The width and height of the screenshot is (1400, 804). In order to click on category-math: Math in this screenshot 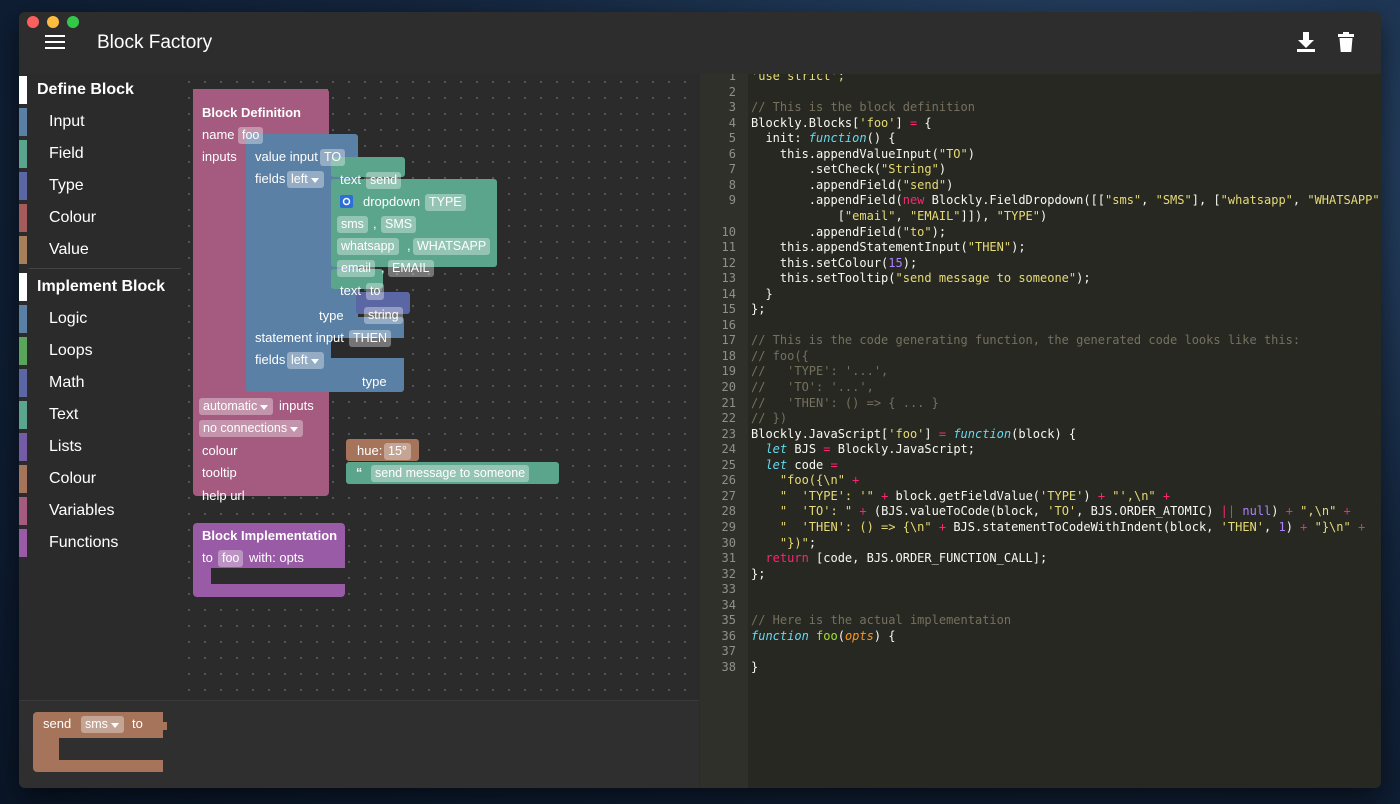, I will do `click(100, 383)`.